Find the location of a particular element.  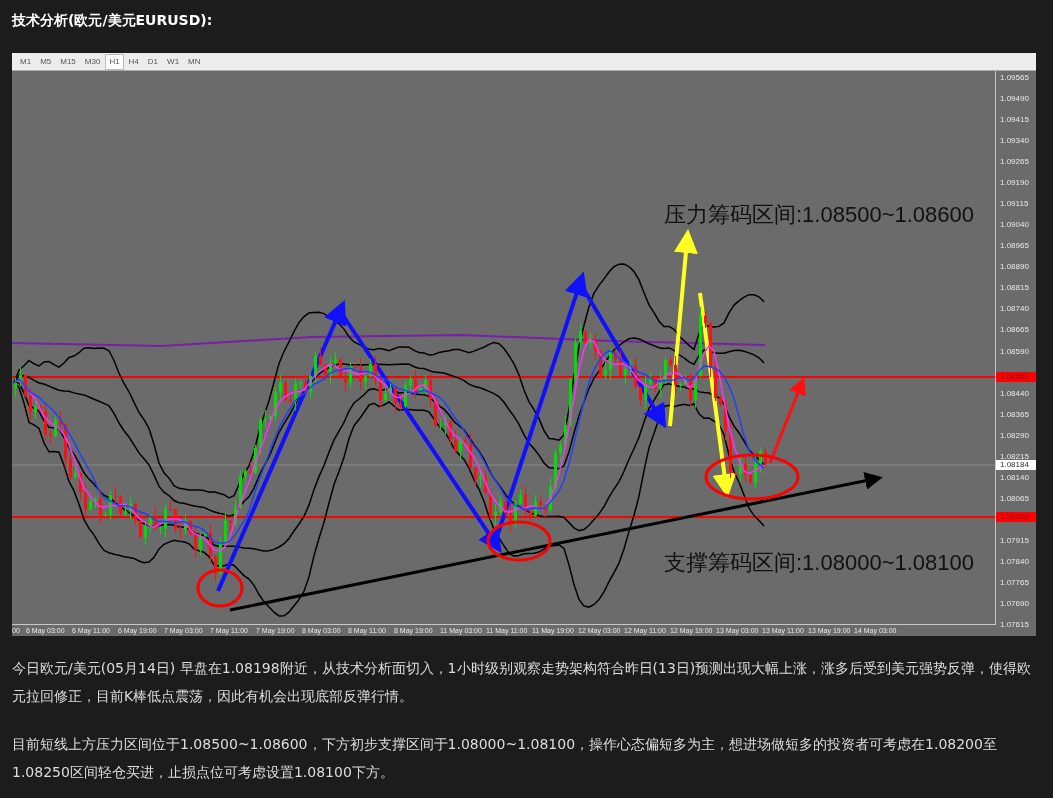

price-label: 1.07840 is located at coordinates (1014, 561).